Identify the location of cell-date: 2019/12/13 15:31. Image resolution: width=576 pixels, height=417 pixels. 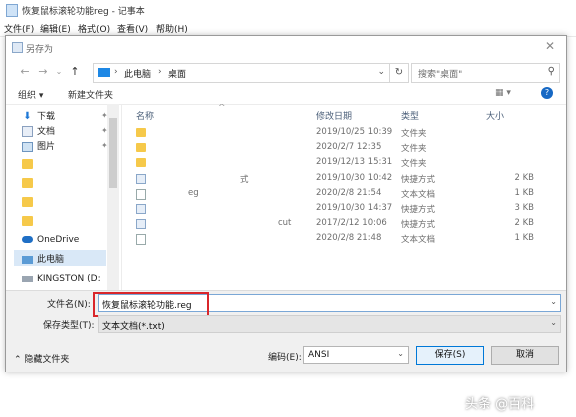
(354, 162).